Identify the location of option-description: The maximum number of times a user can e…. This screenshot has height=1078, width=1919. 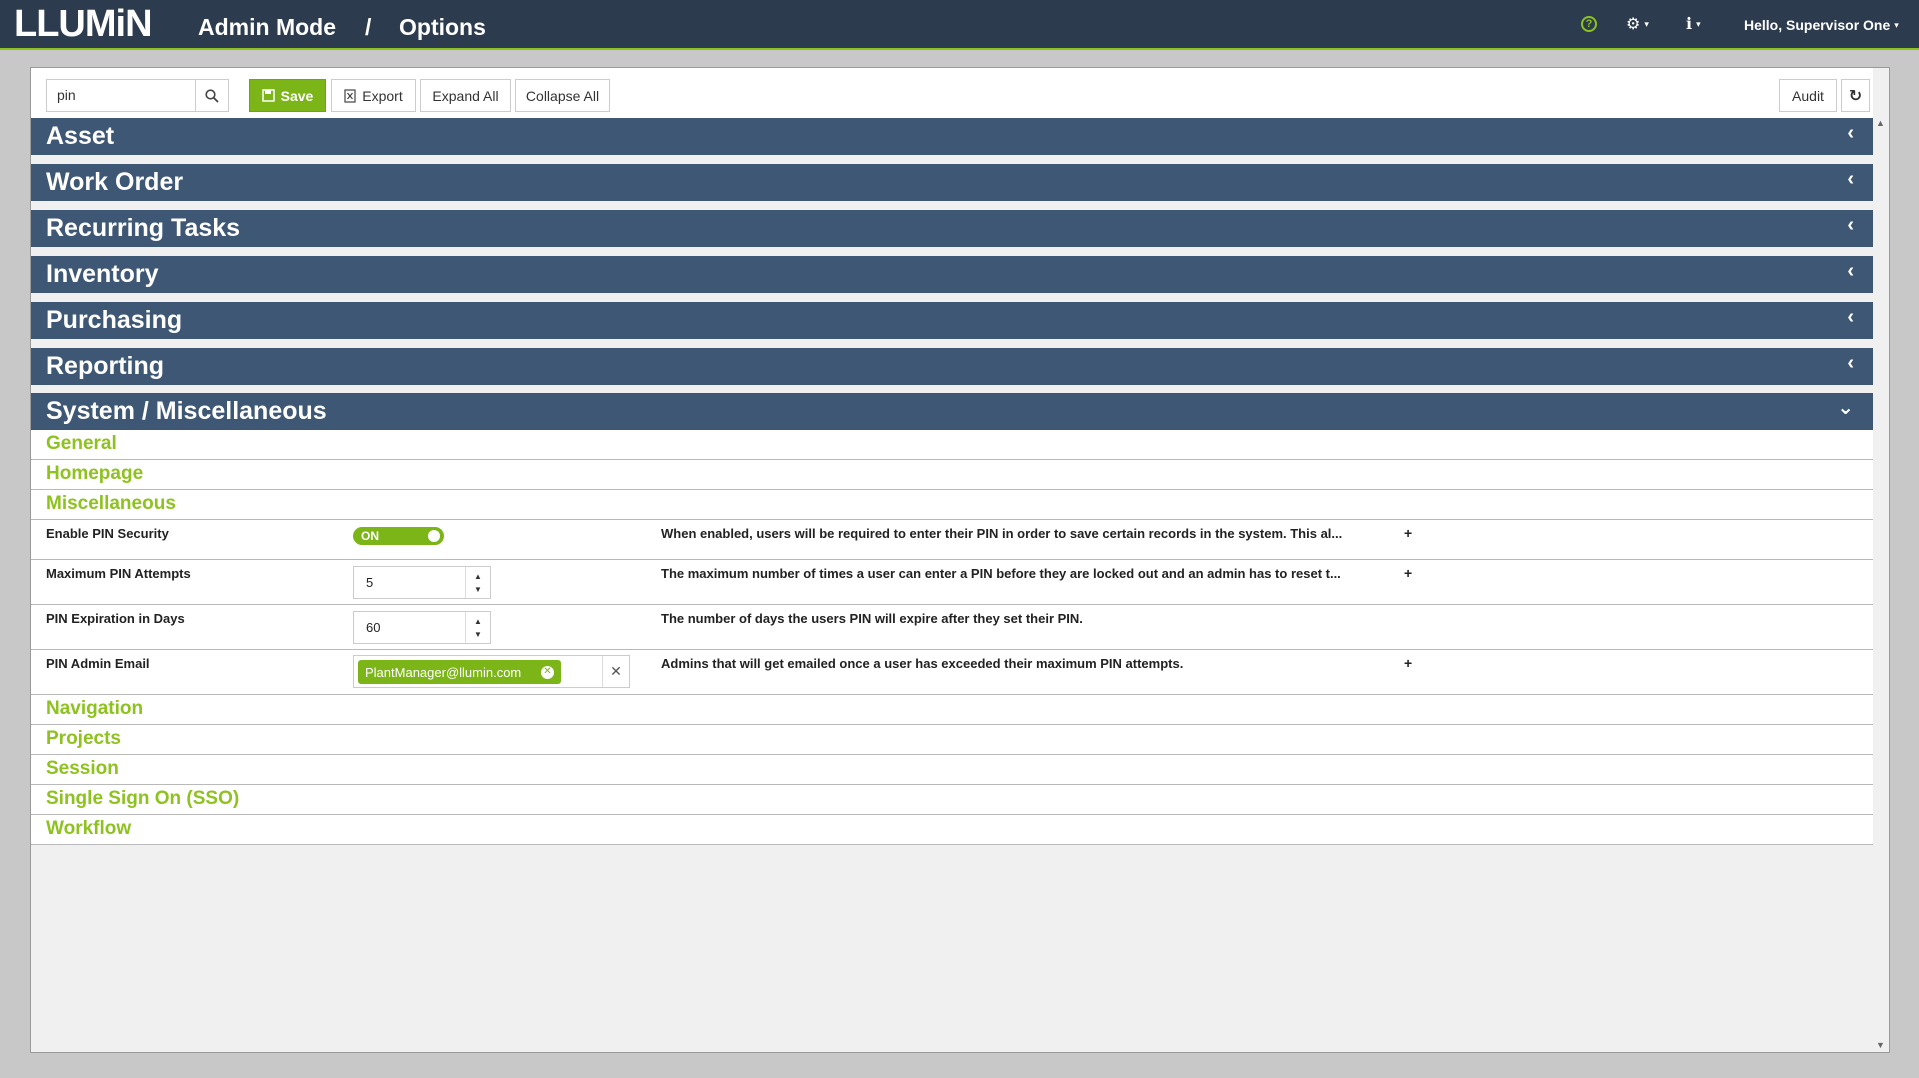
(1001, 573).